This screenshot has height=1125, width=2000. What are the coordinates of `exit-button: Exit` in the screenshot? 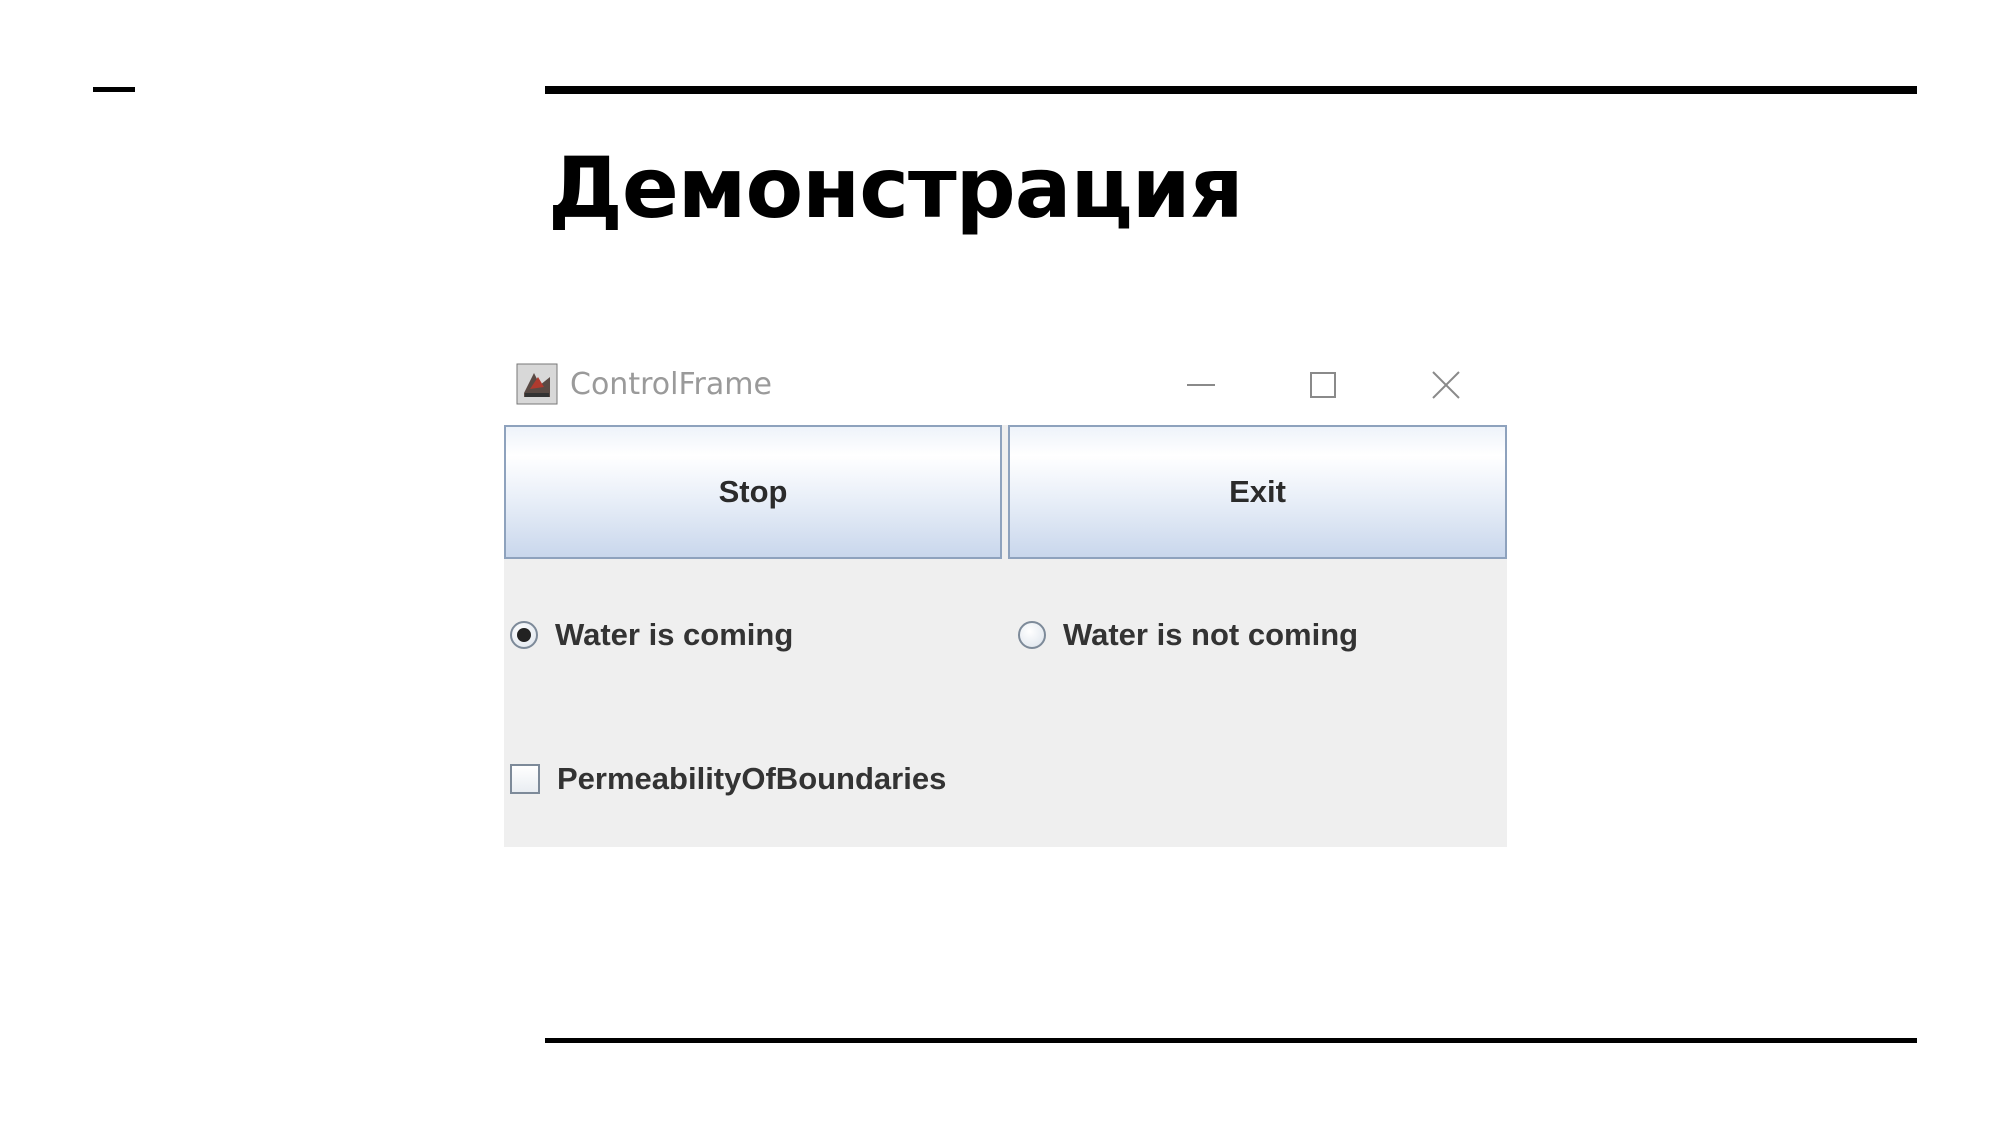 It's located at (1257, 492).